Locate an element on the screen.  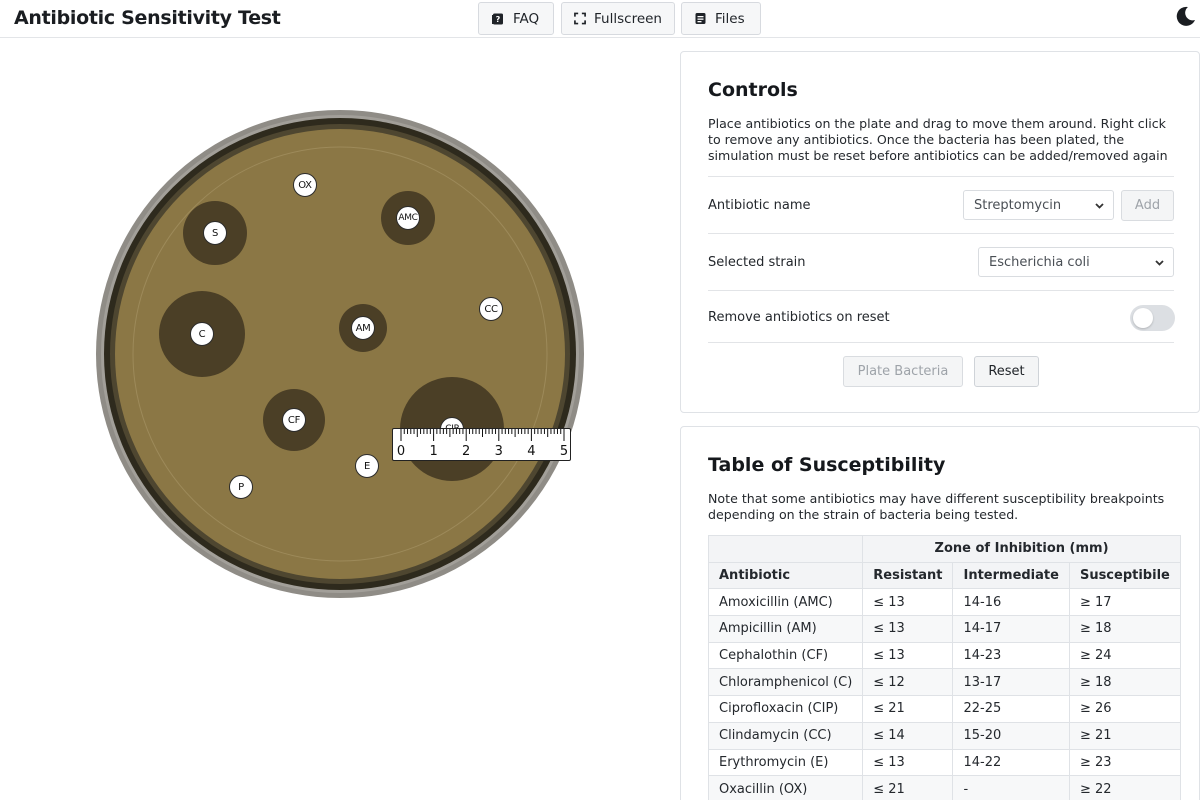
selected-strain-label: Selected strain is located at coordinates (757, 262).